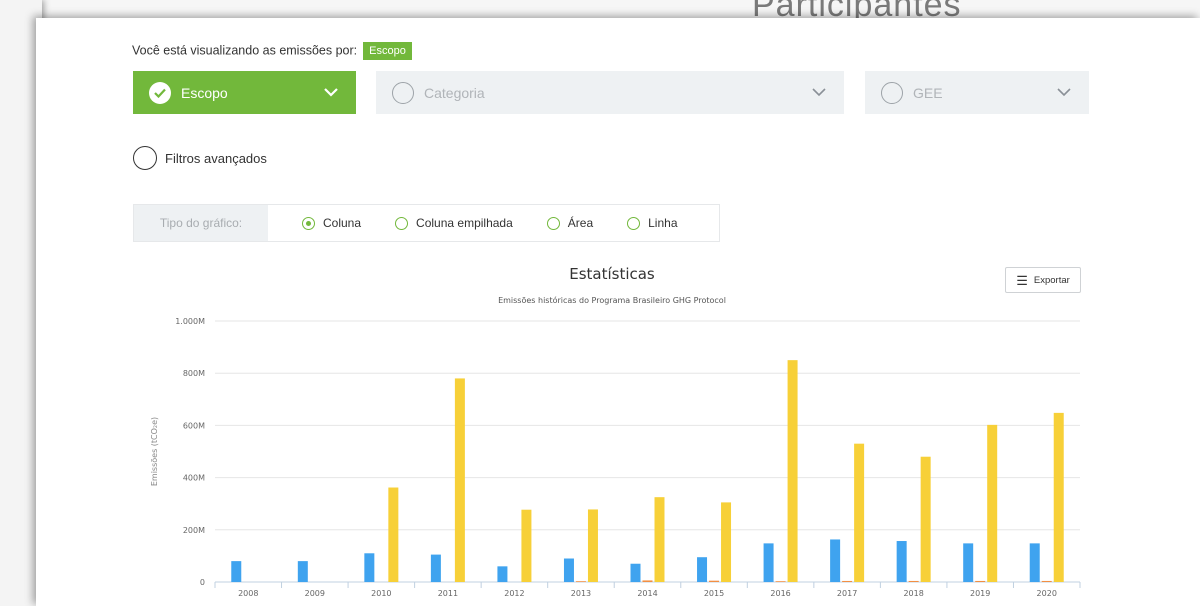  What do you see at coordinates (190, 321) in the screenshot?
I see `y-tick-label: 1.000M` at bounding box center [190, 321].